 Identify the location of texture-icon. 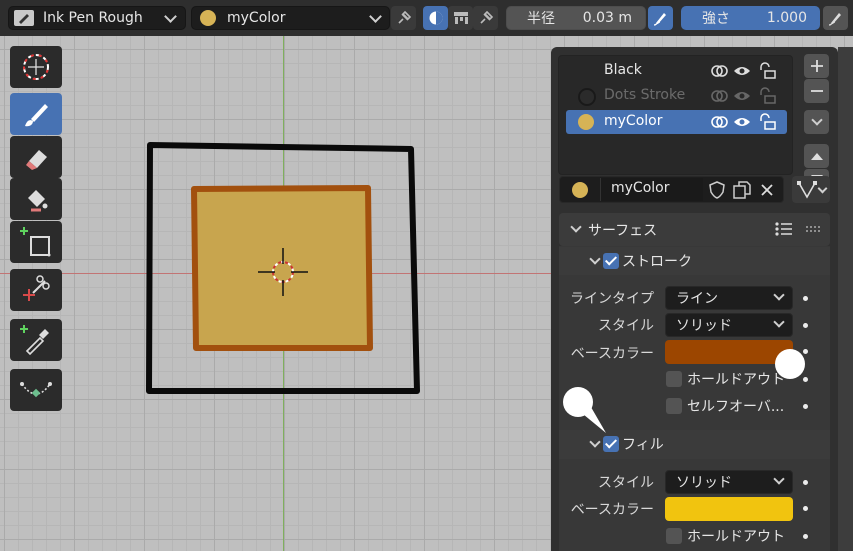
(460, 18).